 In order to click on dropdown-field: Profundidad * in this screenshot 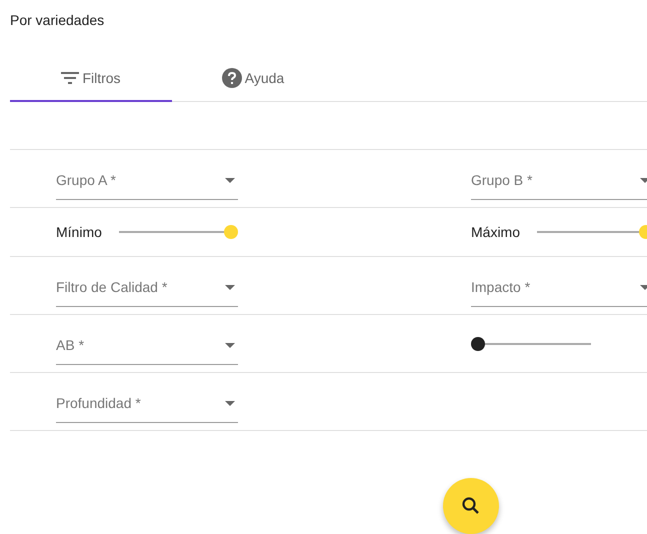, I will do `click(147, 403)`.